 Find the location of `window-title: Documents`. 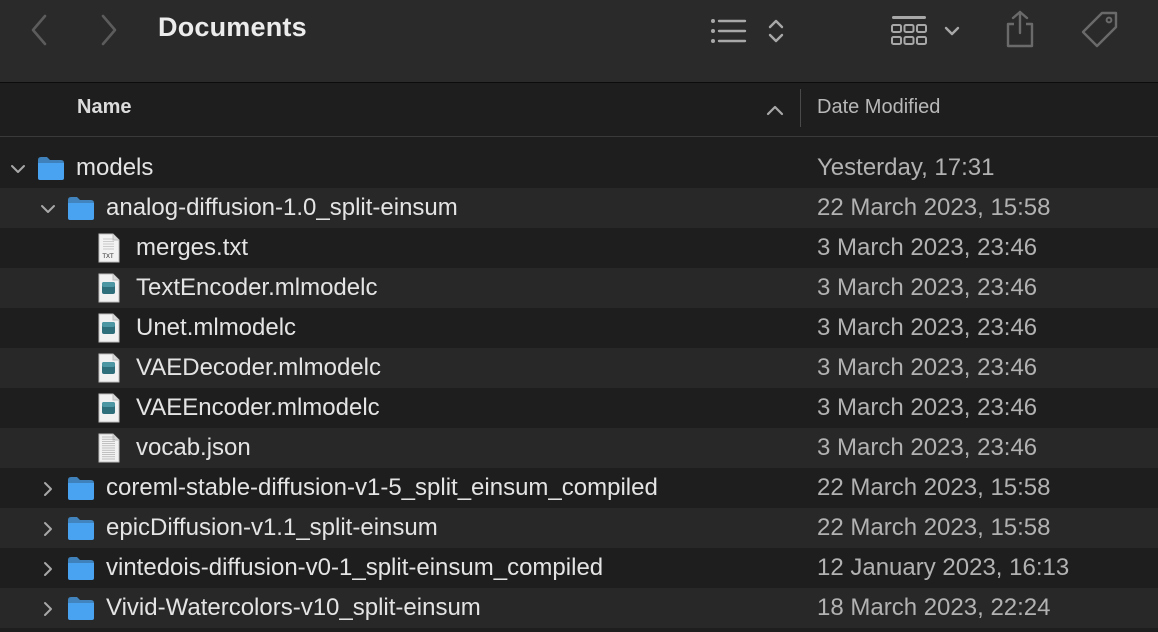

window-title: Documents is located at coordinates (232, 27).